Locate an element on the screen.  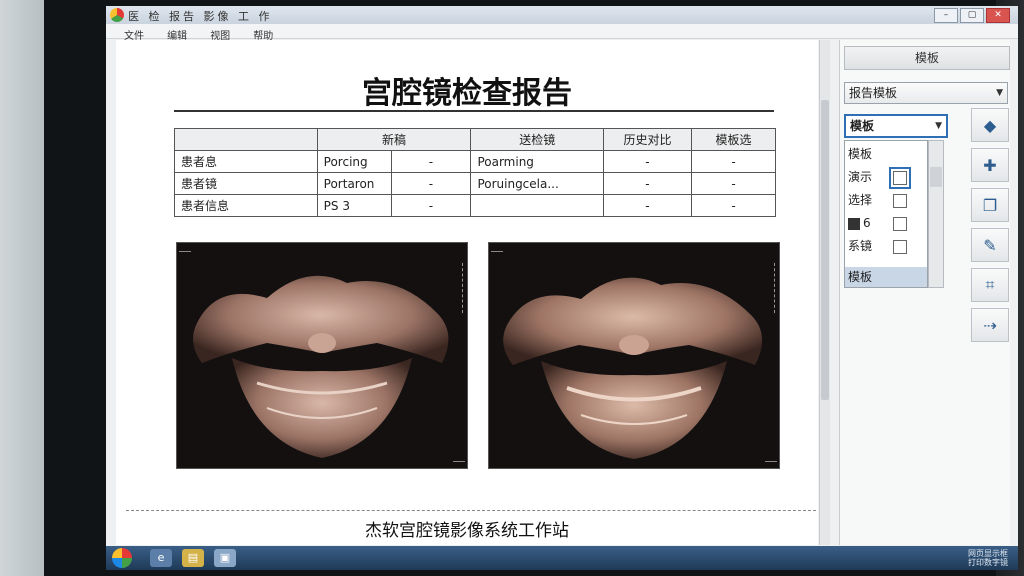
diamond-icon: ◆ is located at coordinates (990, 125).